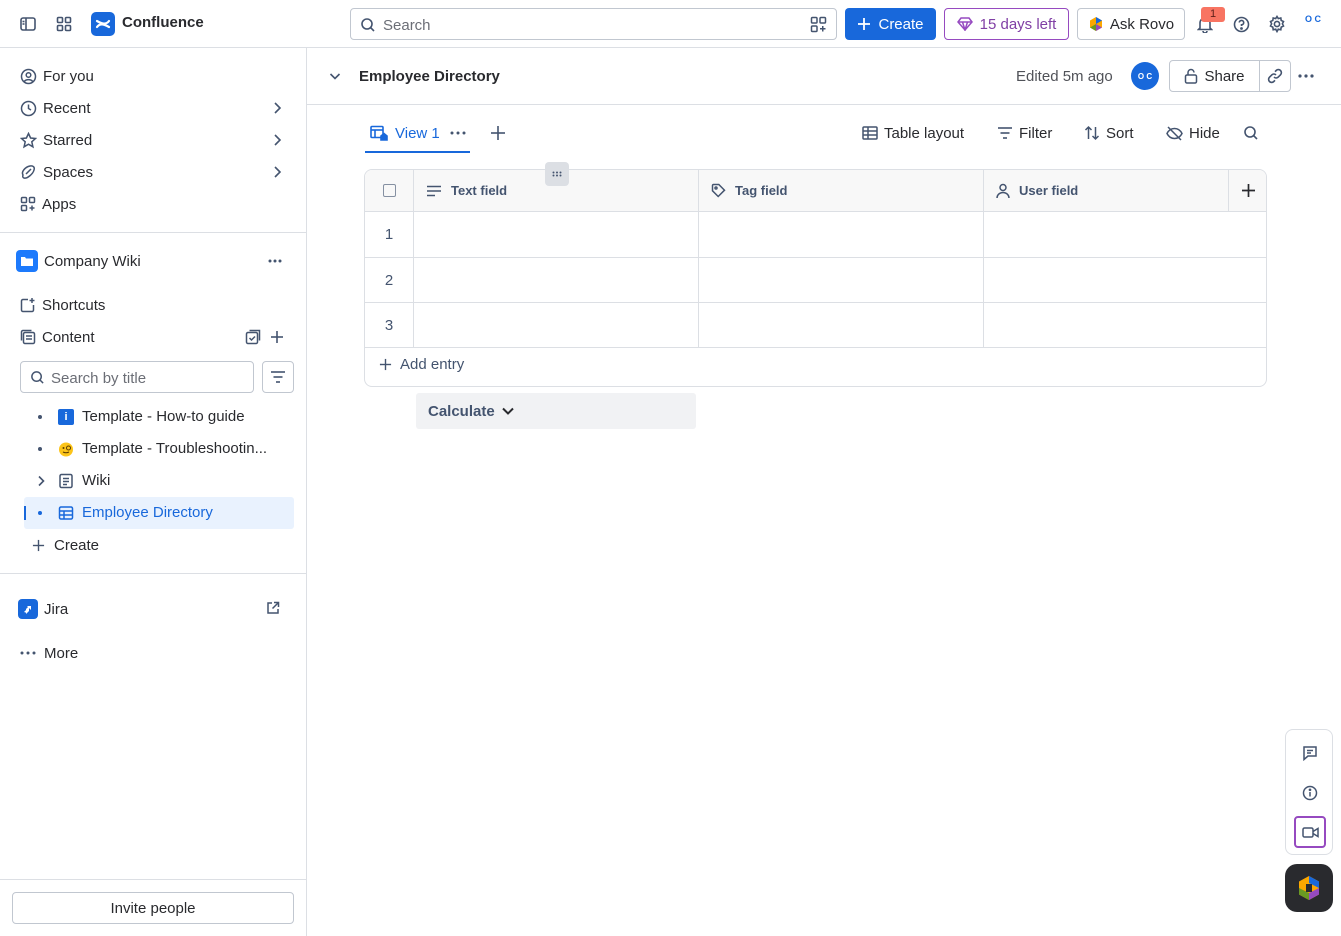  I want to click on content-icon, so click(28, 337).